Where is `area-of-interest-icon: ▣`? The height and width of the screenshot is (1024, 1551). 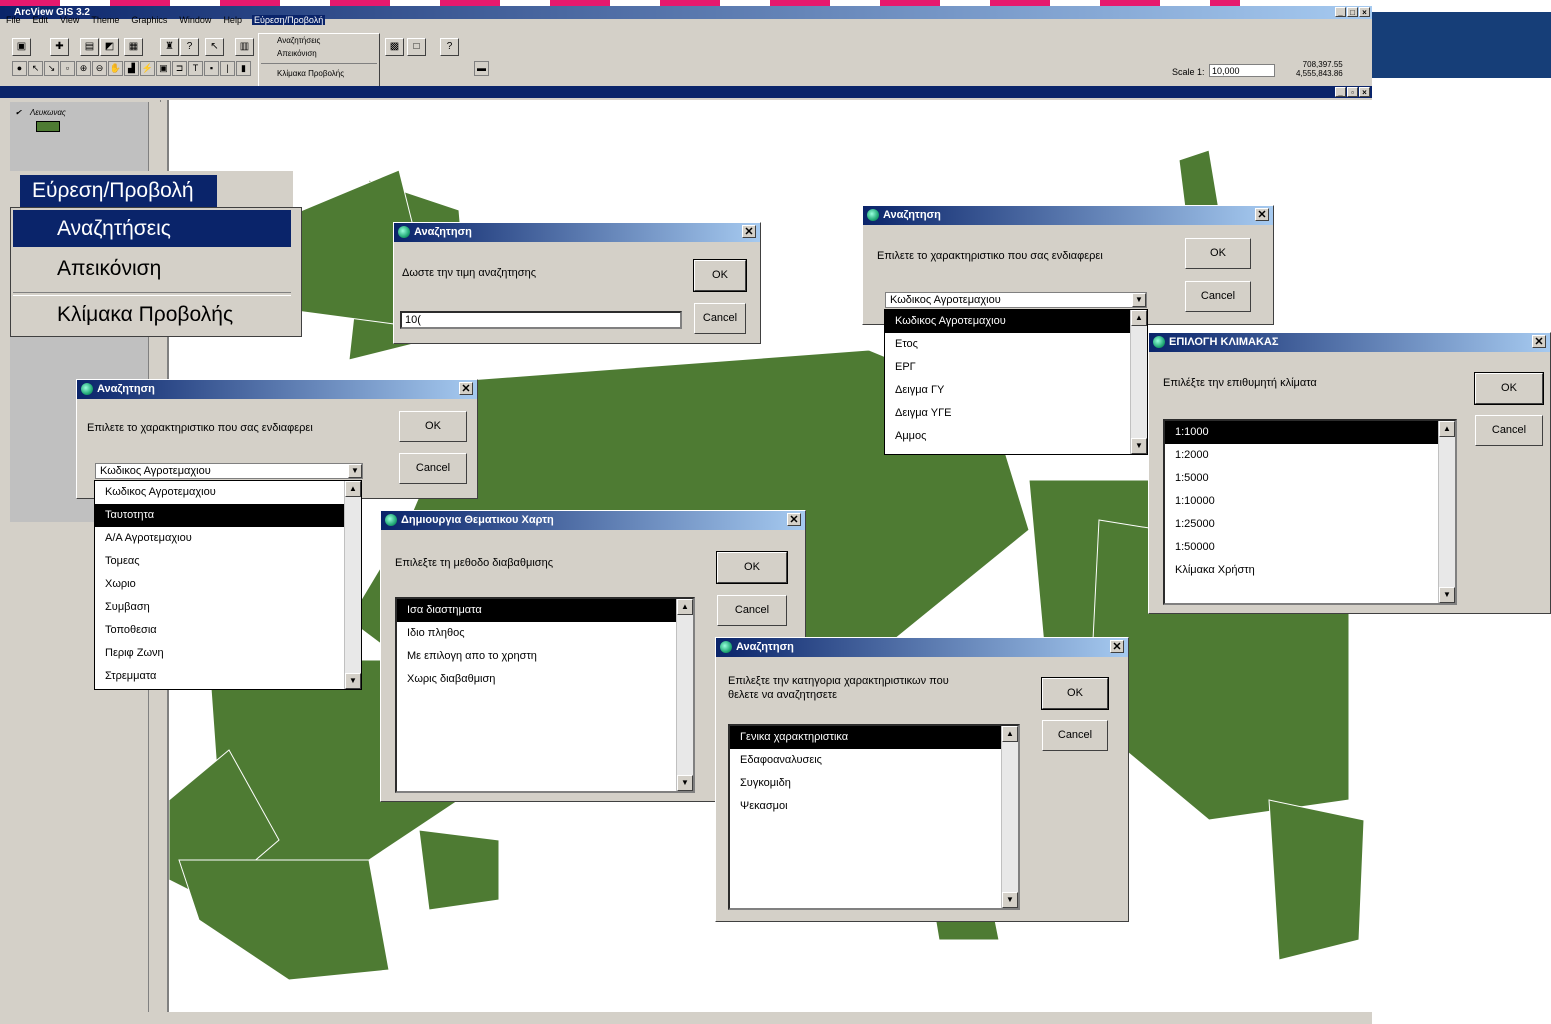 area-of-interest-icon: ▣ is located at coordinates (163, 68).